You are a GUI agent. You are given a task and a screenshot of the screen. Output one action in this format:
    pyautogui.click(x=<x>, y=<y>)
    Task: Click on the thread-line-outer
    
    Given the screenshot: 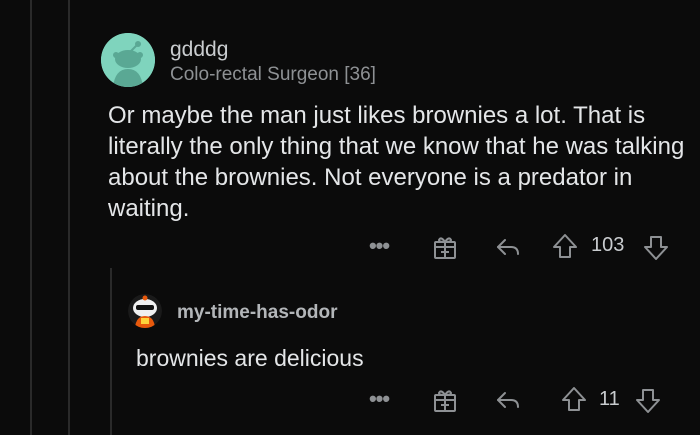 What is the action you would take?
    pyautogui.click(x=31, y=217)
    